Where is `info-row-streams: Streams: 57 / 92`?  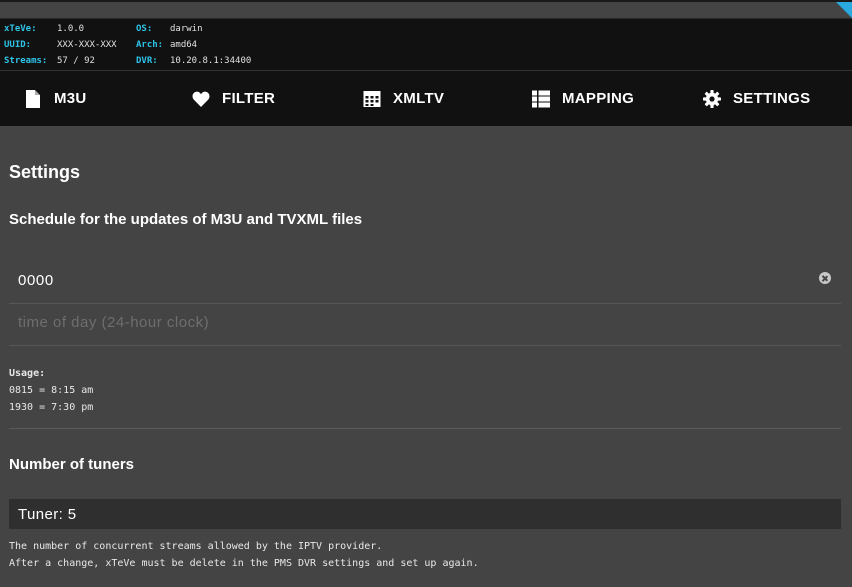
info-row-streams: Streams: 57 / 92 is located at coordinates (69, 61).